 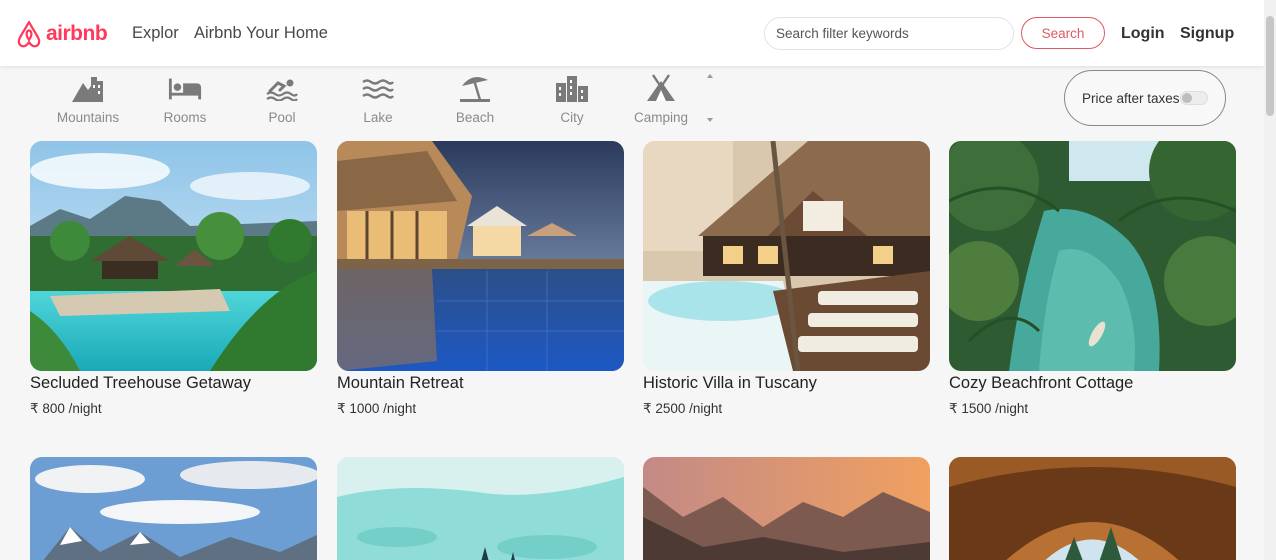 I want to click on filter-label: City, so click(x=572, y=117).